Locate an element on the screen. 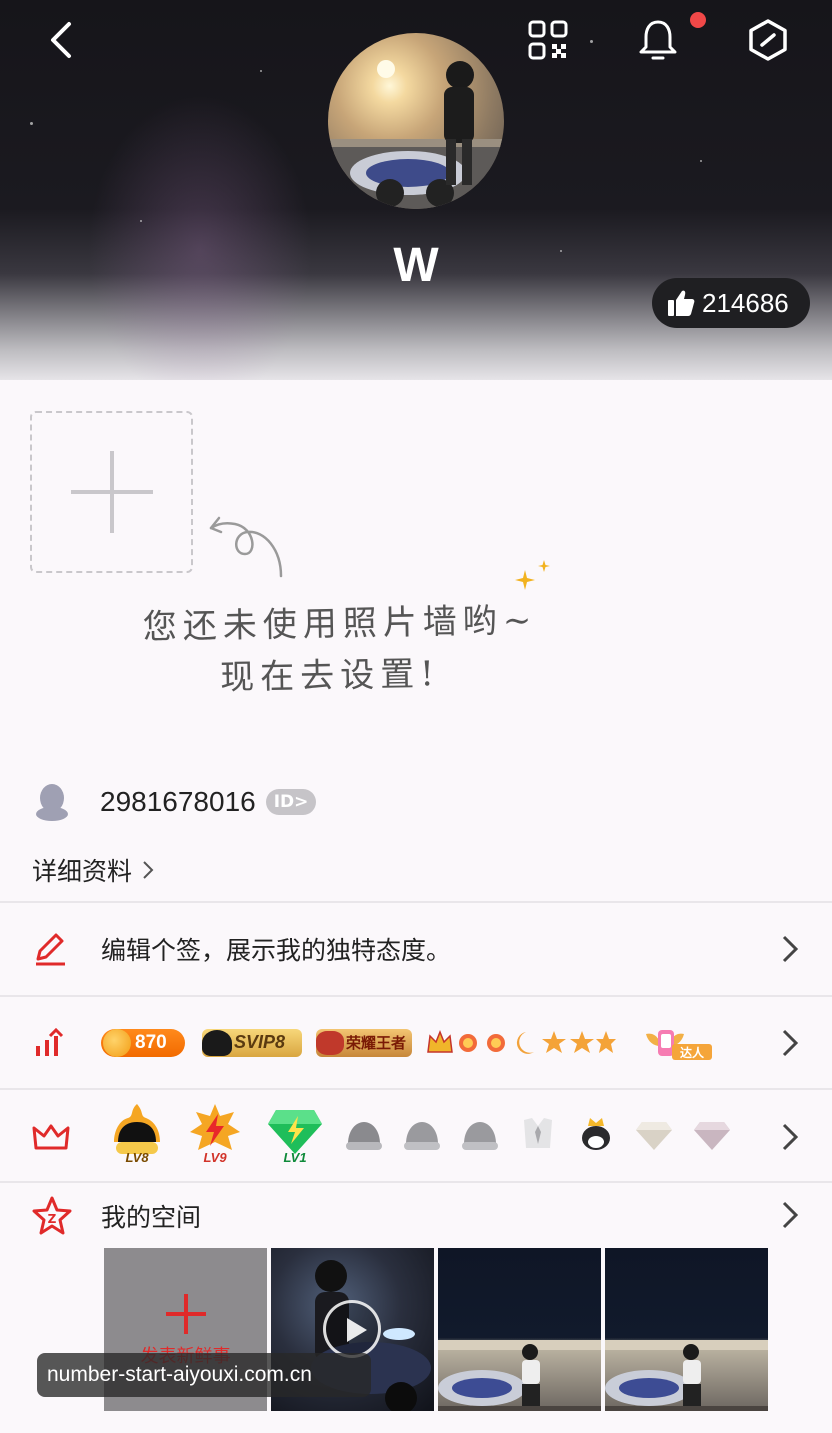  coin-badge: 870 is located at coordinates (143, 1042).